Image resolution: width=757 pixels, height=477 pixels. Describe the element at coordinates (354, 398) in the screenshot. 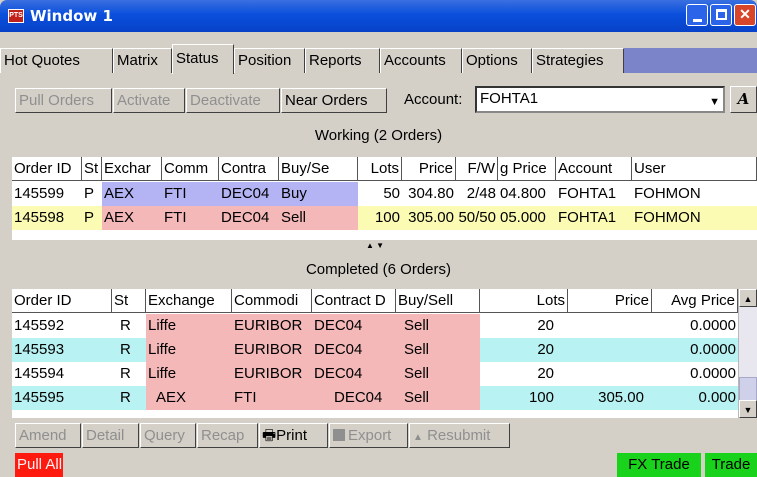

I see `contract-cell: DEC04` at that location.